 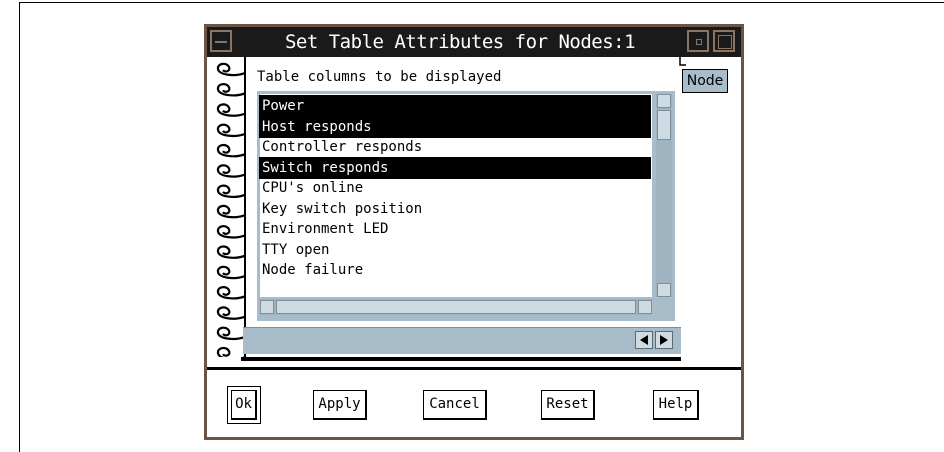 I want to click on scroll-left-arrow-icon, so click(x=267, y=307).